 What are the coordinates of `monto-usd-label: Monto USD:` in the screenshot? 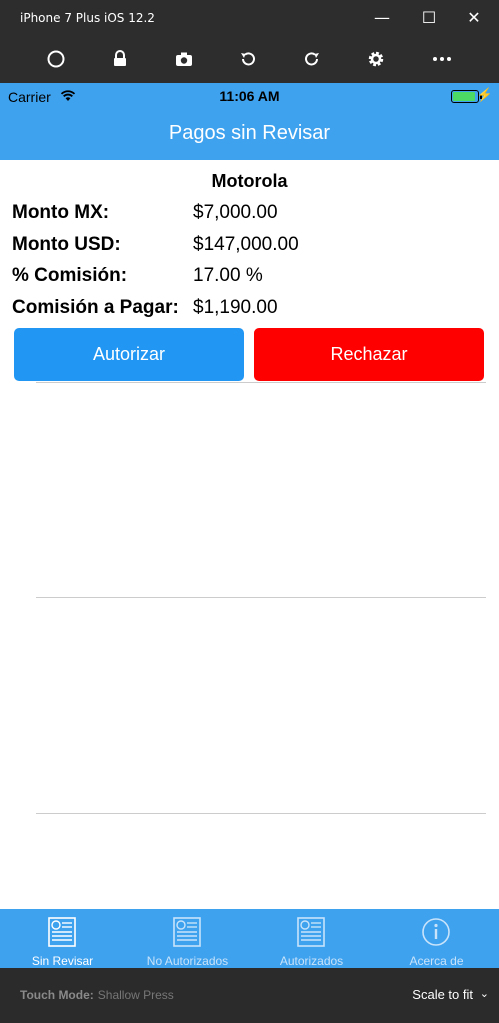 It's located at (66, 244).